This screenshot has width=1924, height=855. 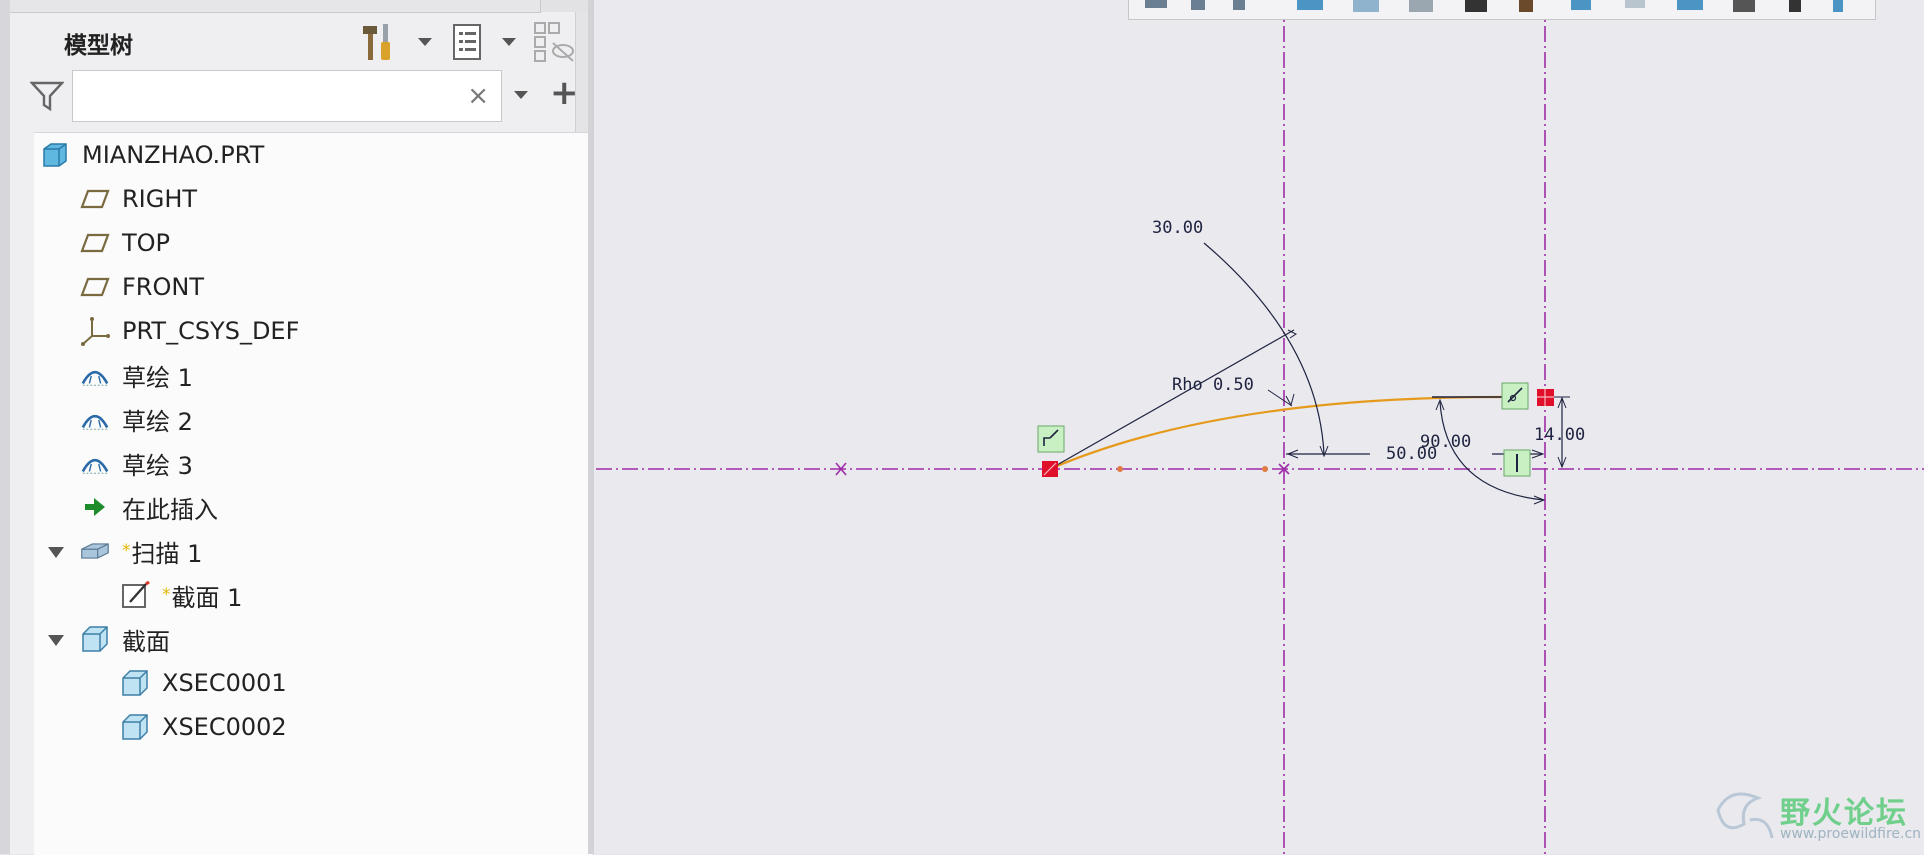 I want to click on expand-sections-icon, so click(x=56, y=640).